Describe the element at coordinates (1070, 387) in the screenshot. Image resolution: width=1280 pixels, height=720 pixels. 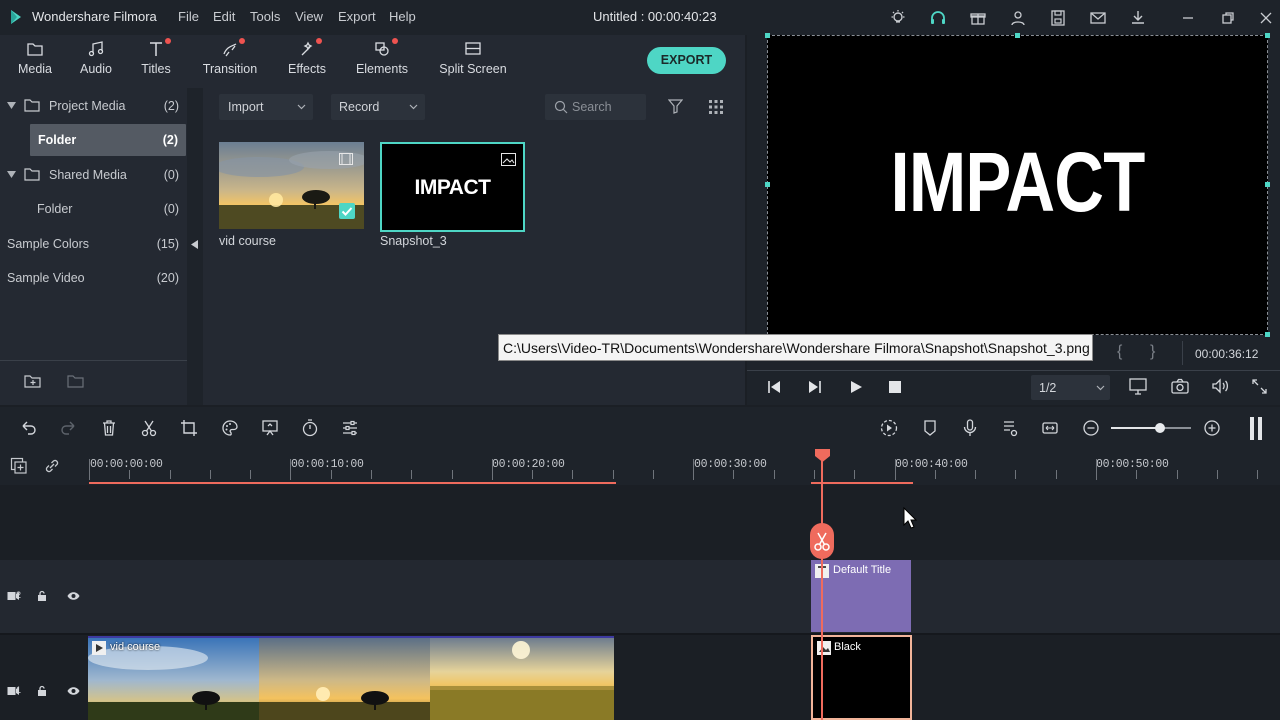
I see `quality-dropdown: 1/2` at that location.